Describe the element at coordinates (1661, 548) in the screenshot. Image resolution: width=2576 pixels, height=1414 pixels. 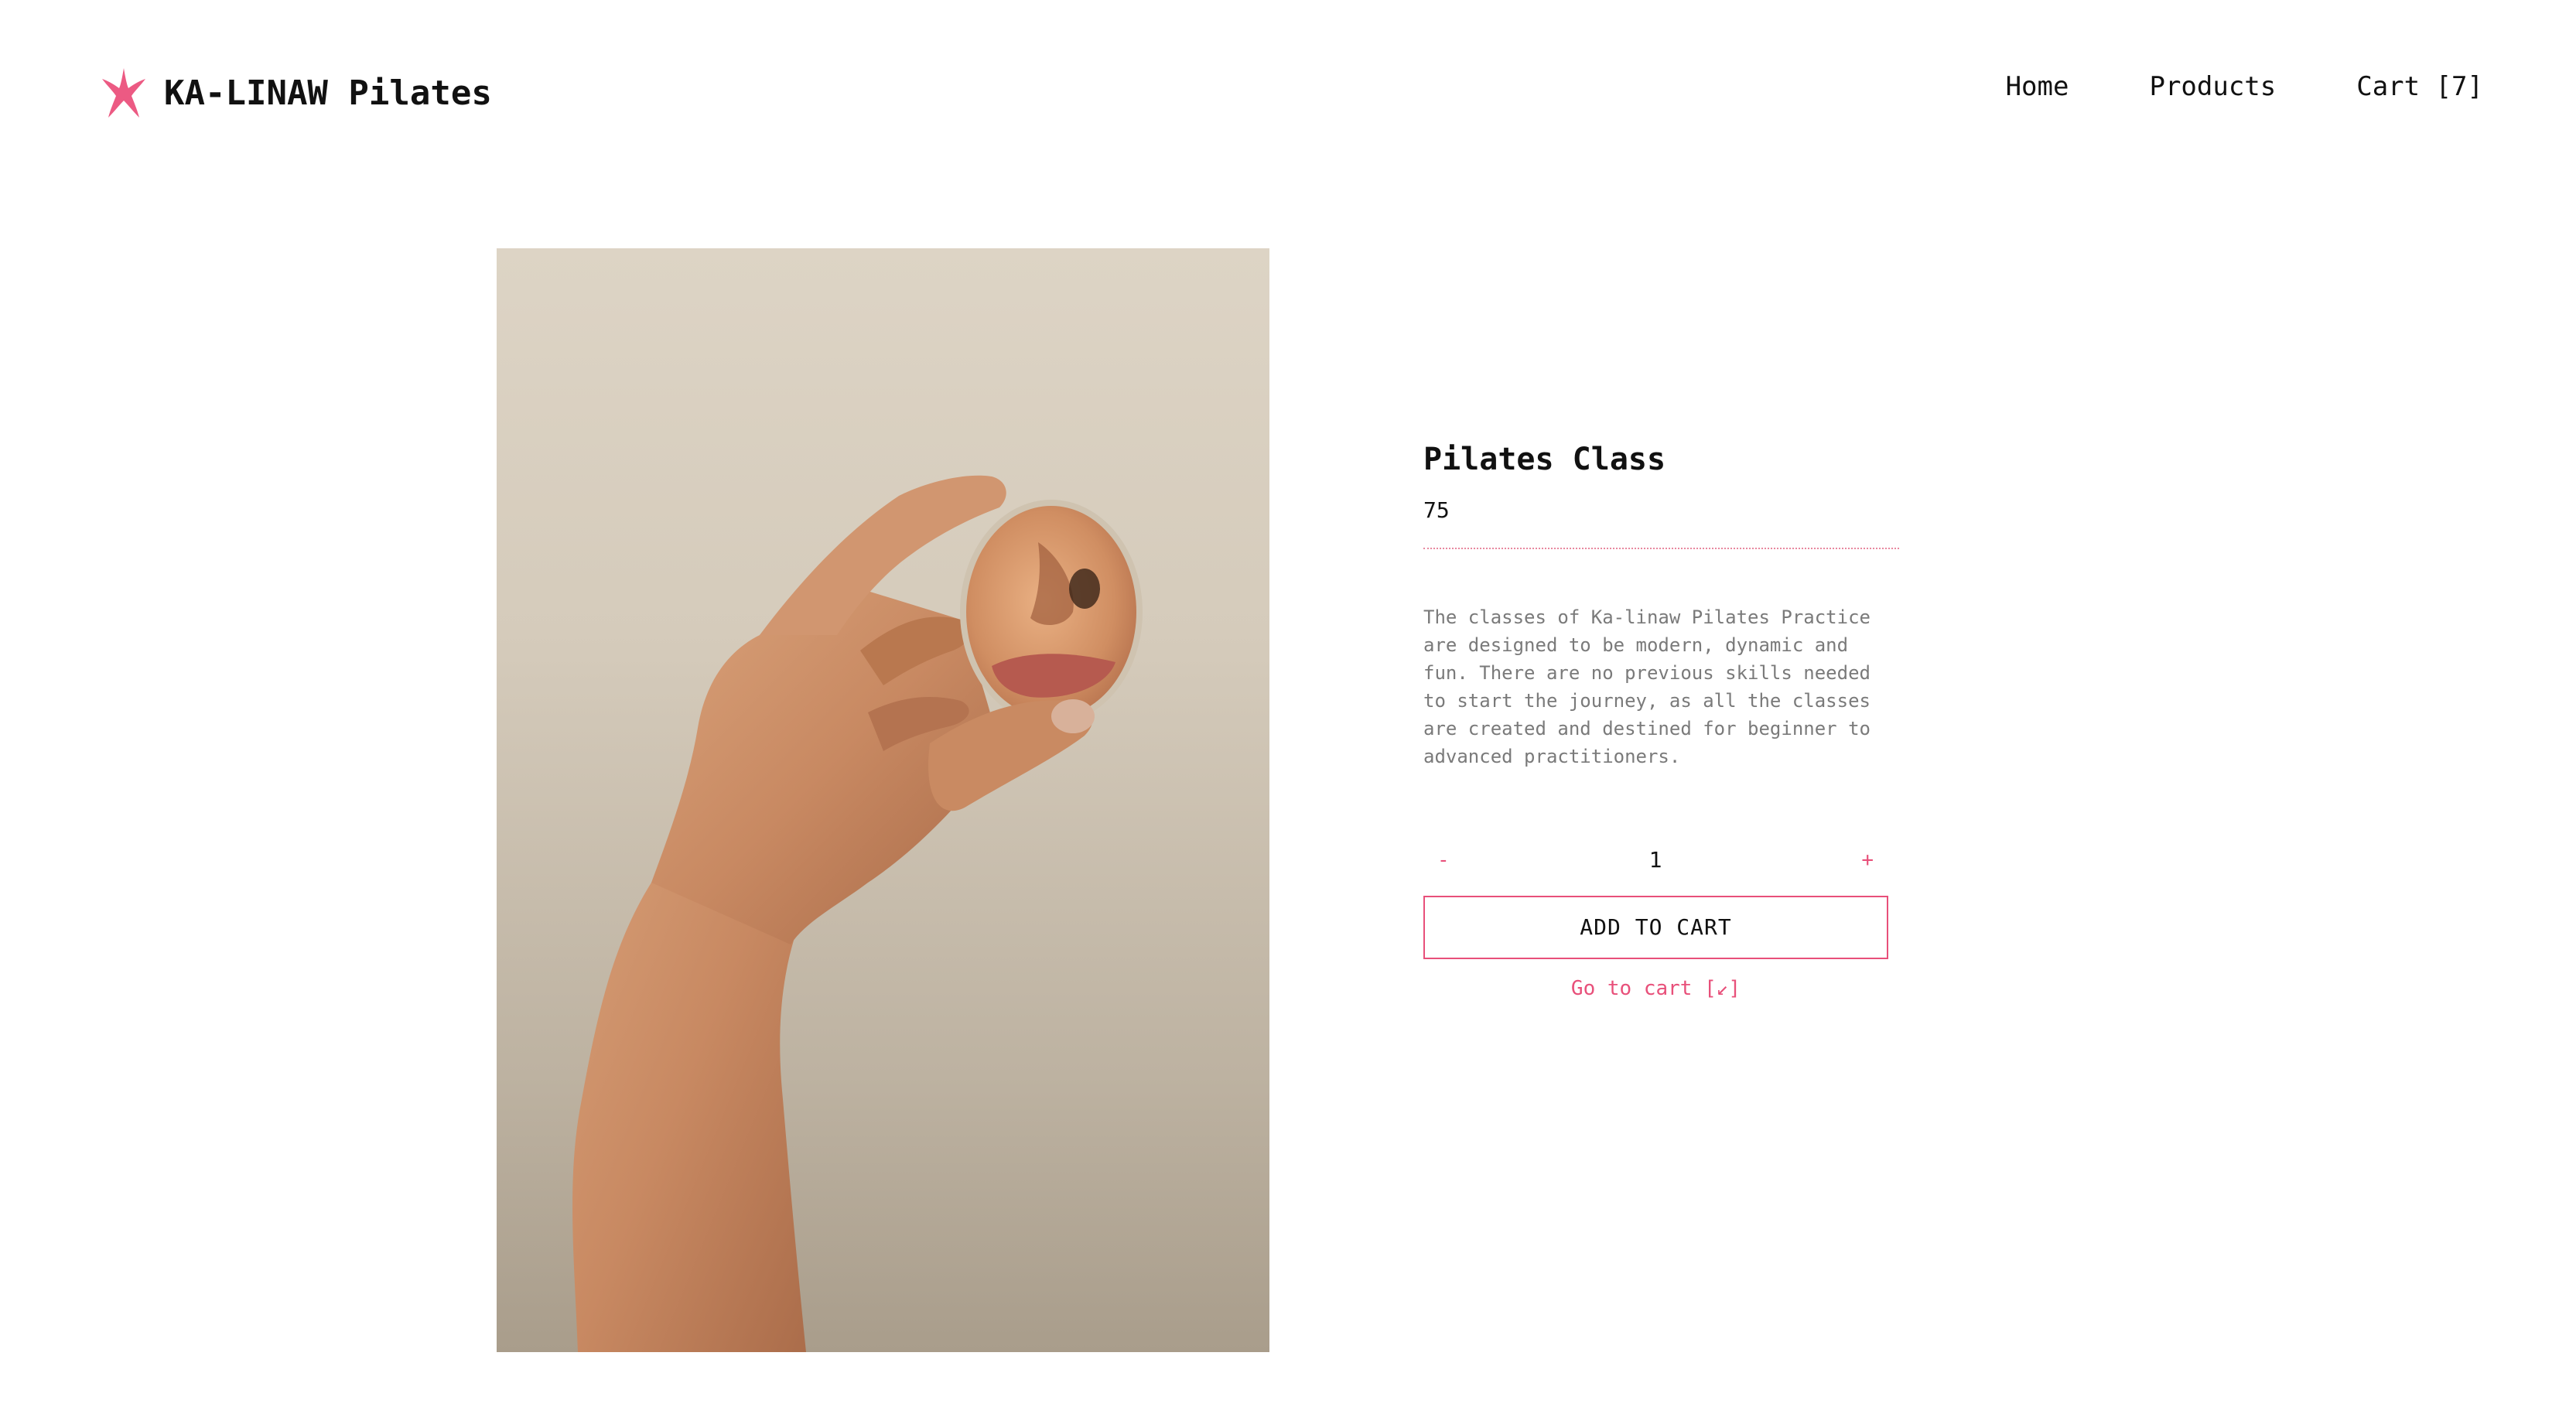
I see `price-divider` at that location.